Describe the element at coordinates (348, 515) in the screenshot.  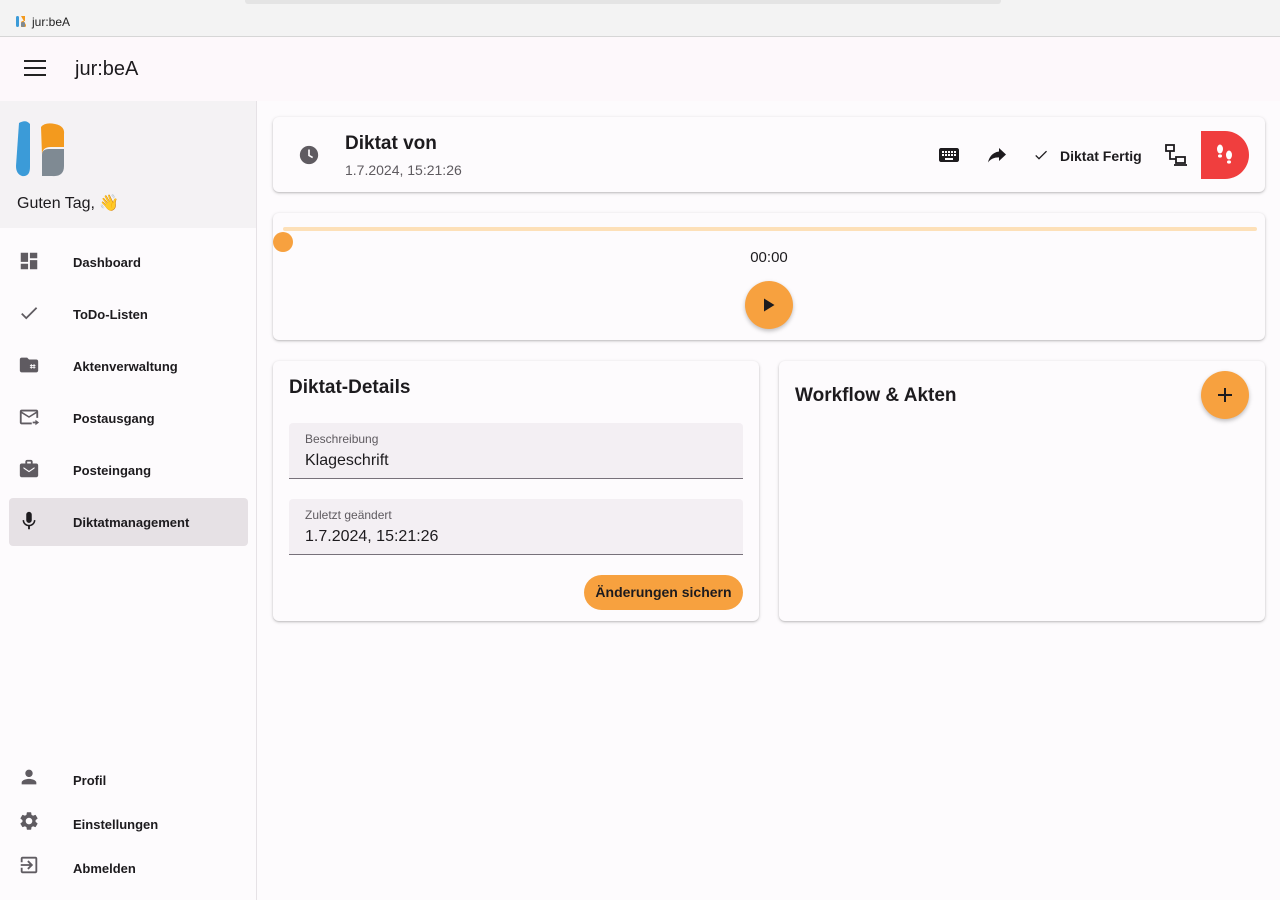
I see `zuletzt-geaendert-label: Zuletzt geändert` at that location.